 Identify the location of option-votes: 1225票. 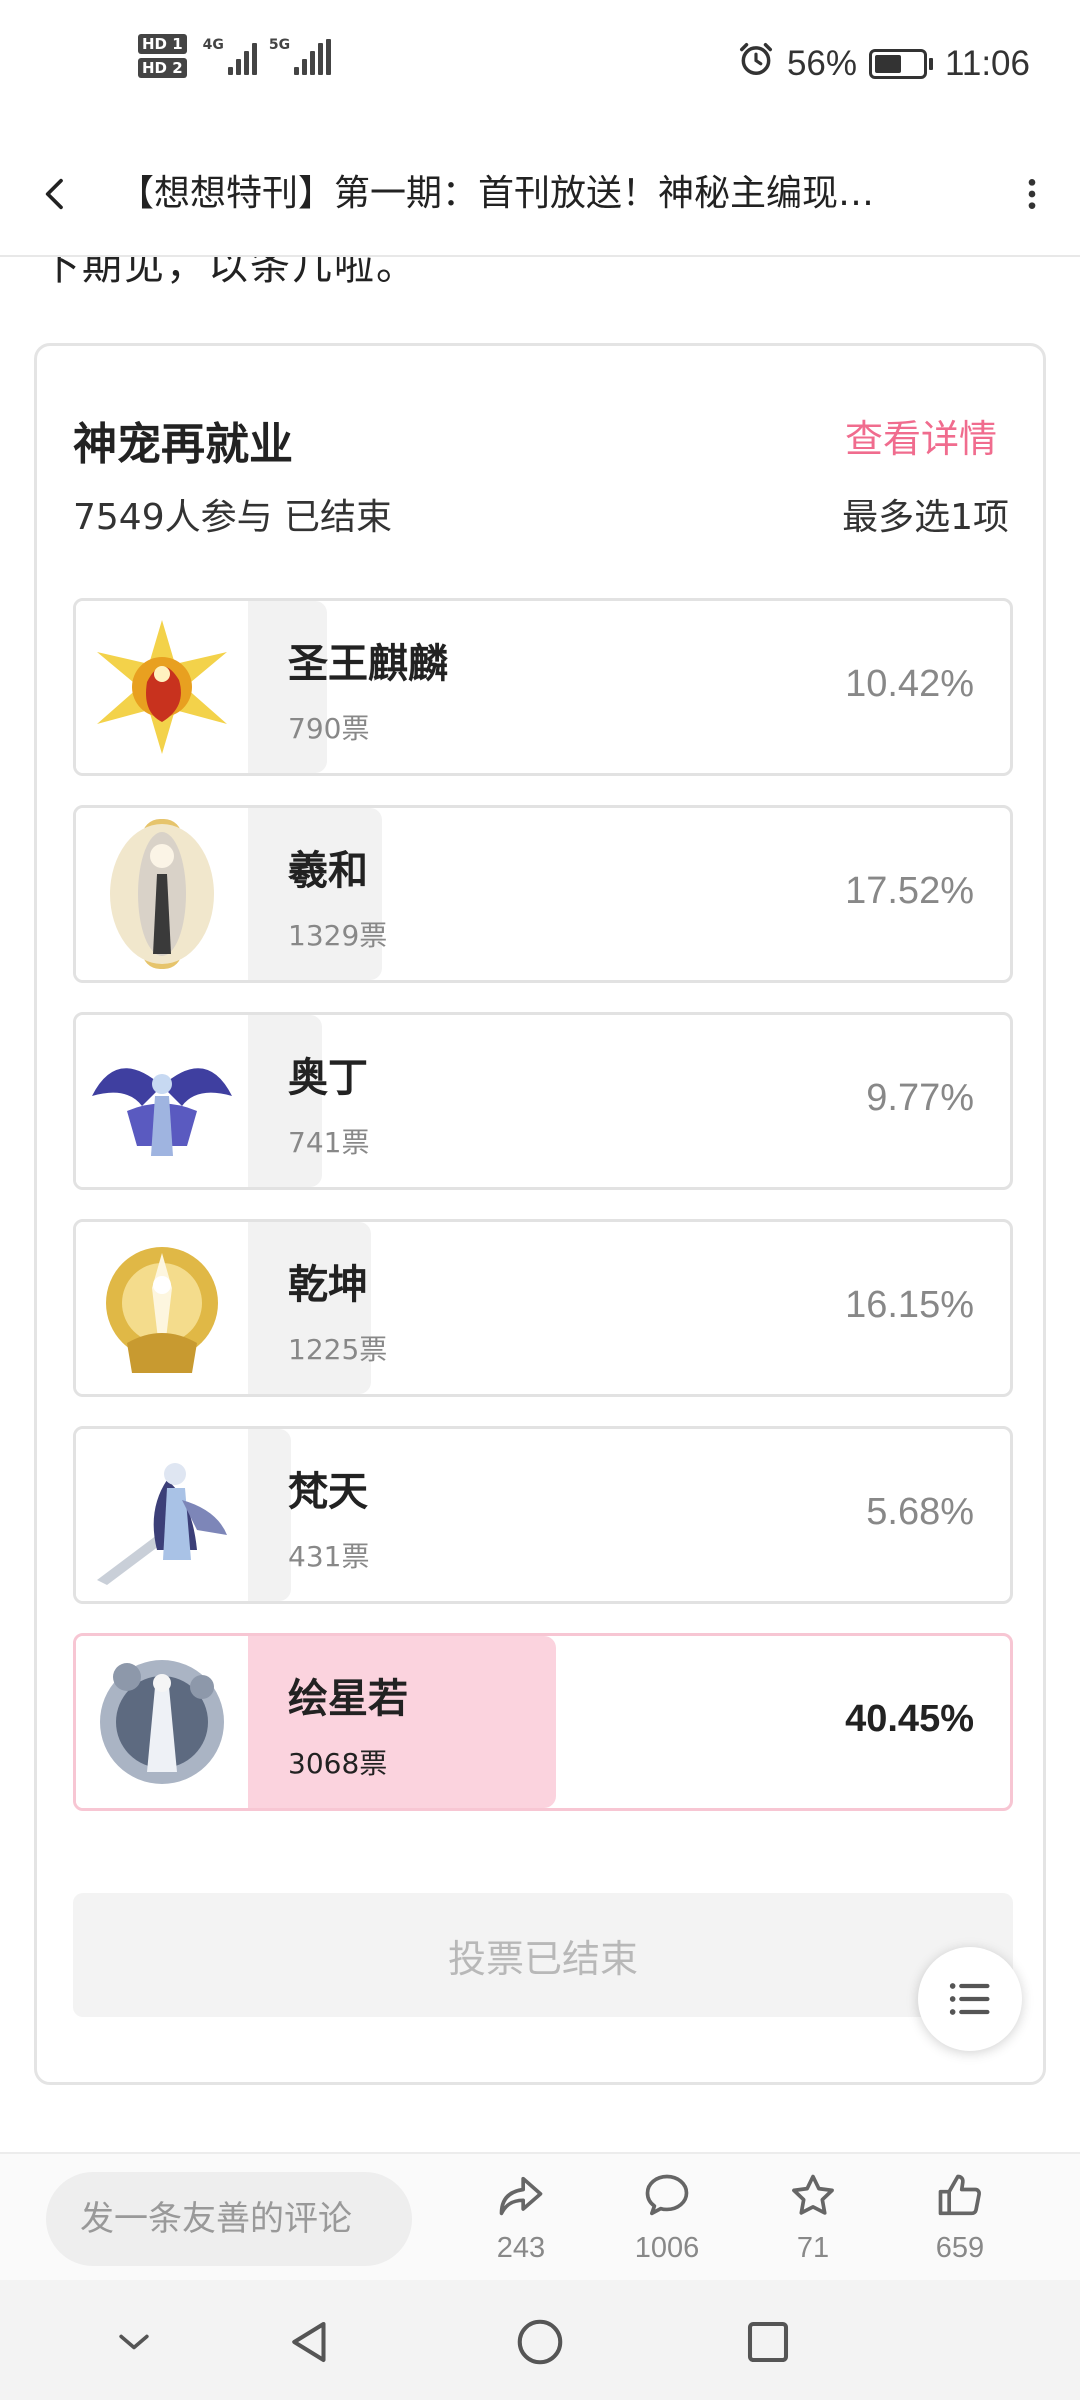
(338, 1349).